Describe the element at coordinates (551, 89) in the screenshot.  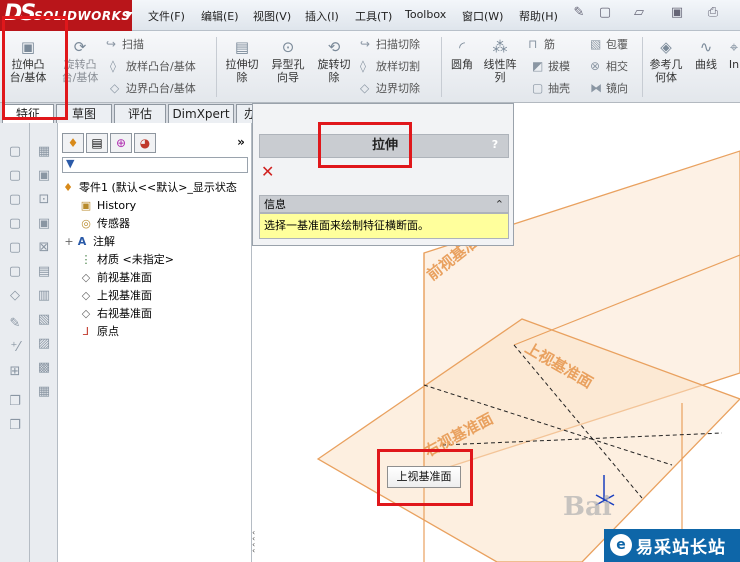
I see `shell-button: ▢ 抽壳` at that location.